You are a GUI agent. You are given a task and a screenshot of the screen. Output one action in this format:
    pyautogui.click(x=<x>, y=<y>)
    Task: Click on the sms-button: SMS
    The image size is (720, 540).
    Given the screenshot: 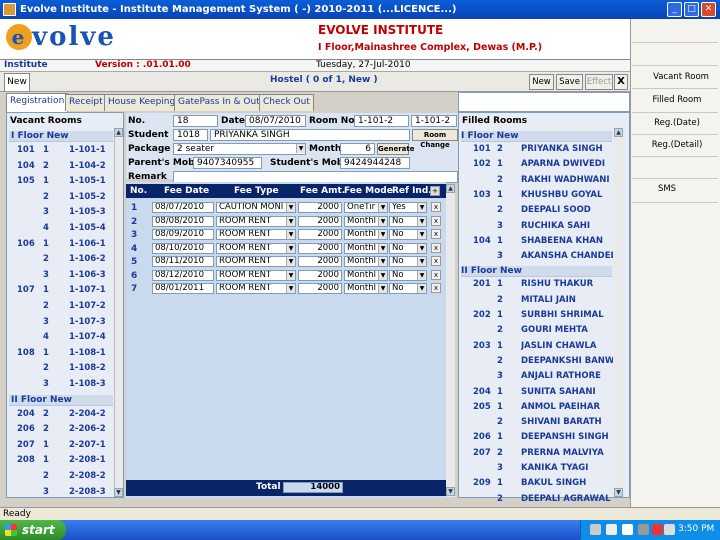 What is the action you would take?
    pyautogui.click(x=667, y=189)
    